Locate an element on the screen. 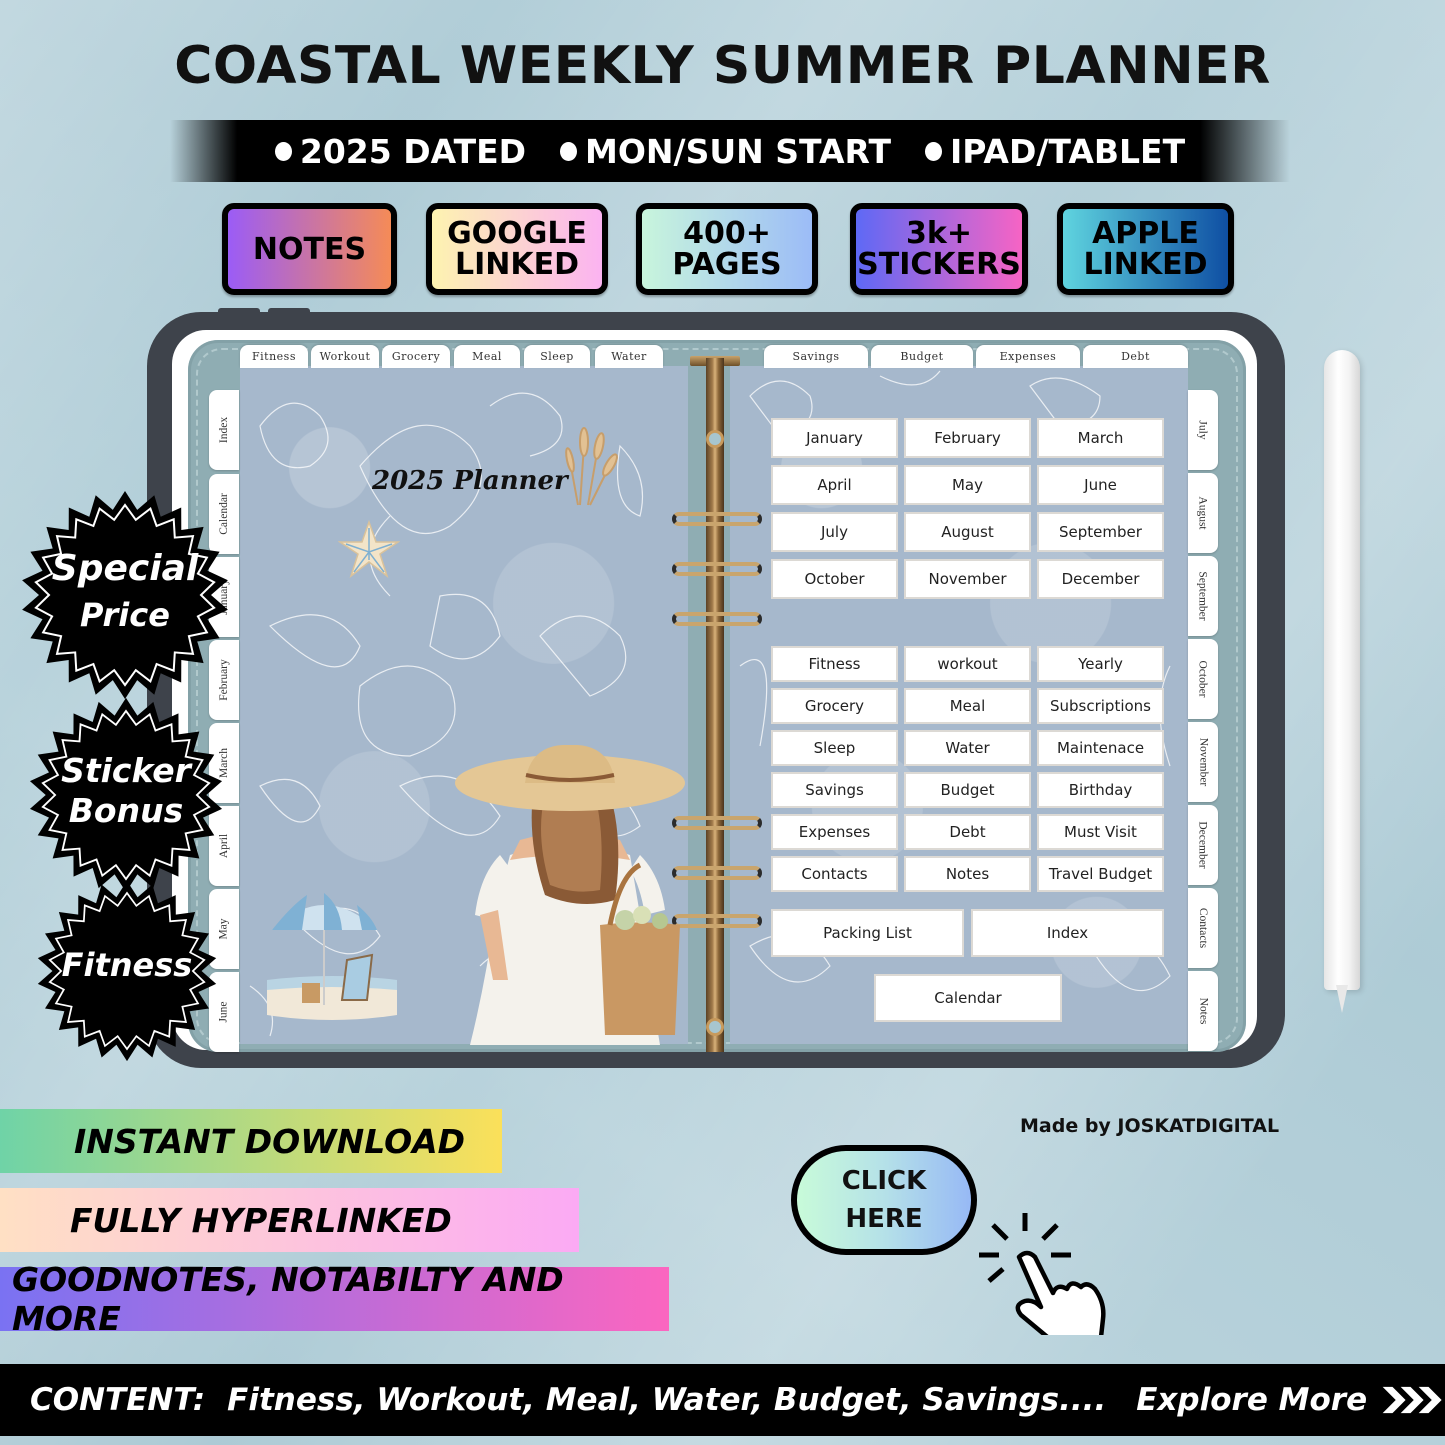 The height and width of the screenshot is (1445, 1445). side-tab-october: October is located at coordinates (1203, 679).